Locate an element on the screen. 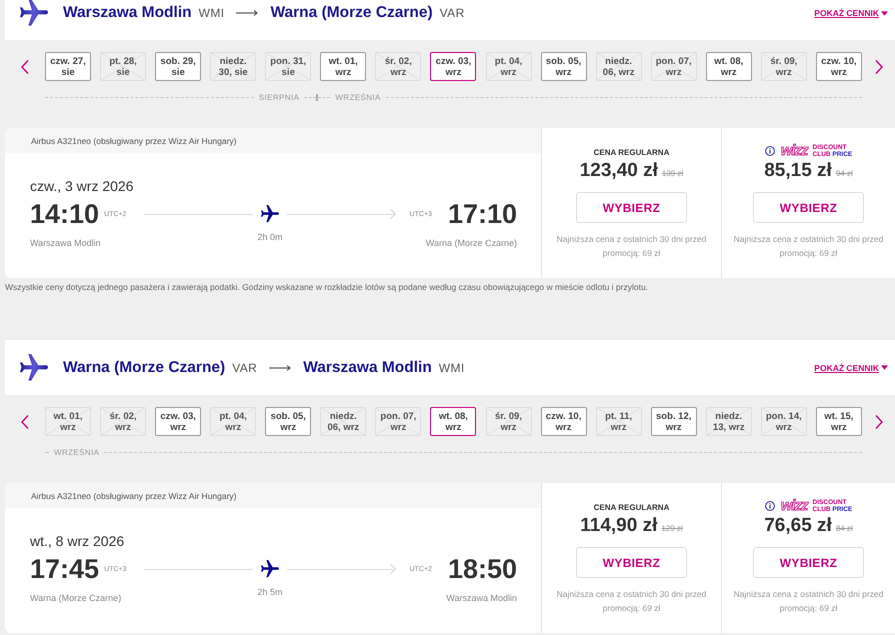 The image size is (895, 635). date-tile: pon. 14, wrz is located at coordinates (783, 421).